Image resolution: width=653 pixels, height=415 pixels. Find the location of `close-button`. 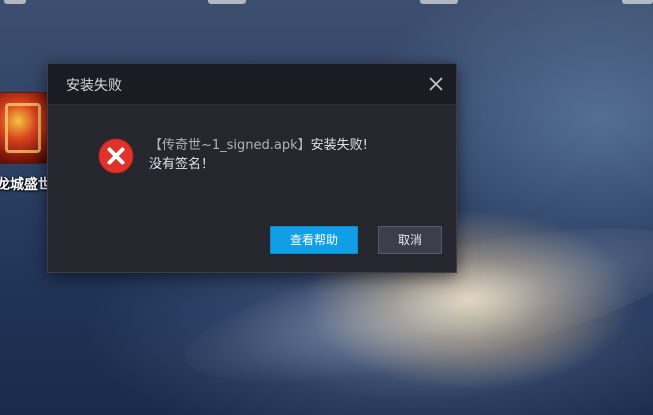

close-button is located at coordinates (436, 84).